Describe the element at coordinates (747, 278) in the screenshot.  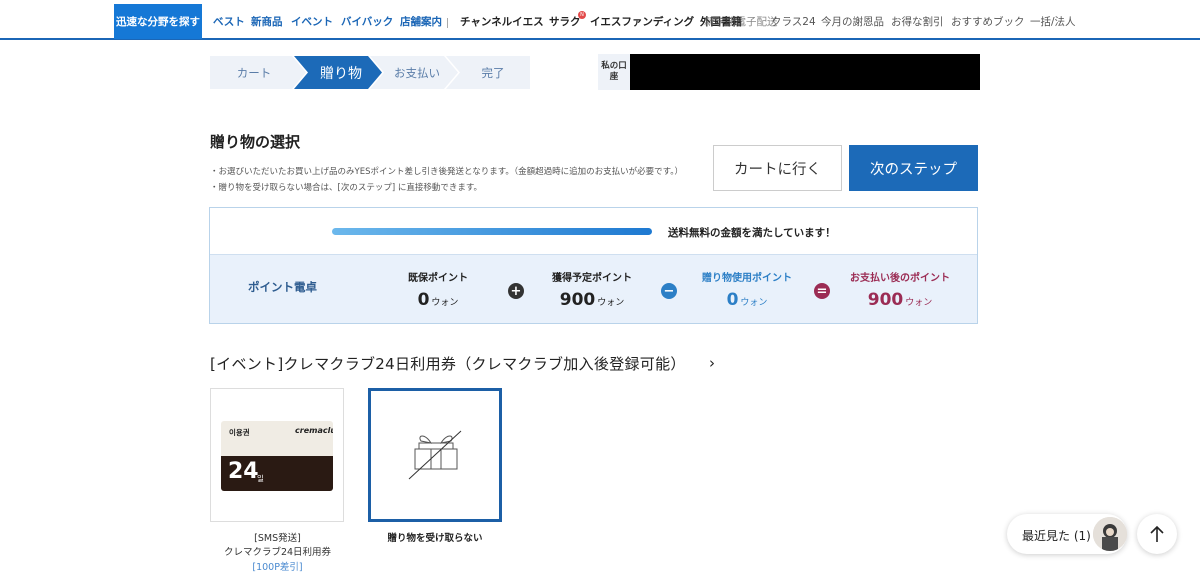
I see `points-gift-used-title: 贈り物使用ポイント` at that location.